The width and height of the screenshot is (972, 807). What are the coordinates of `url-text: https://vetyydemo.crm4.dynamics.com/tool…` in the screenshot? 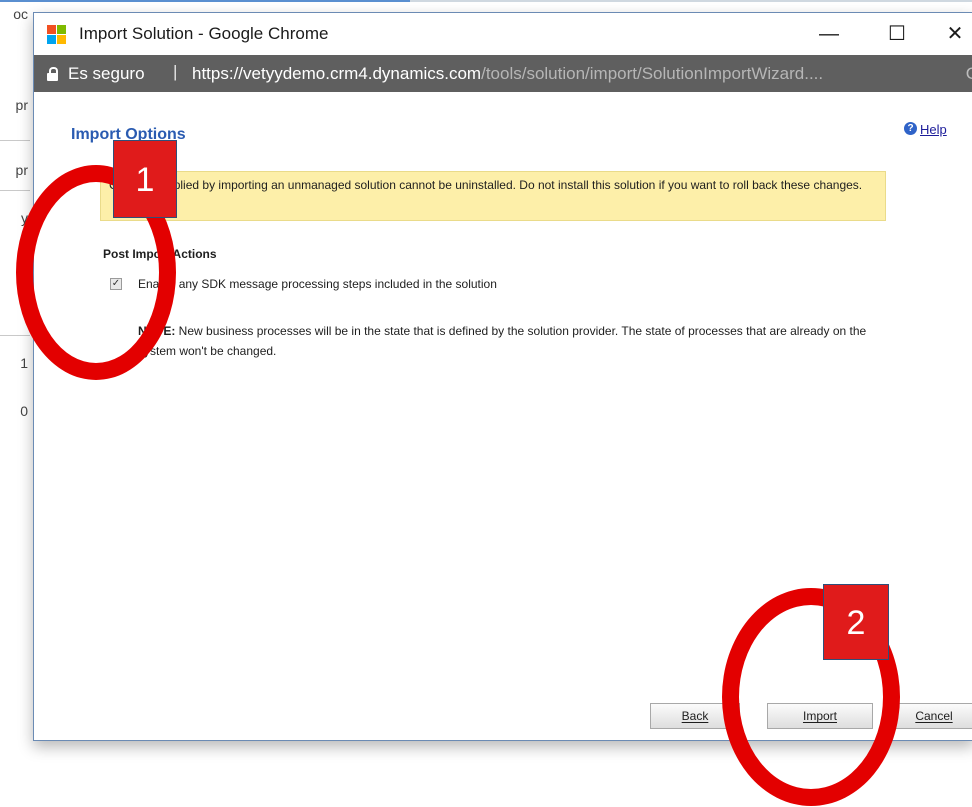 It's located at (507, 74).